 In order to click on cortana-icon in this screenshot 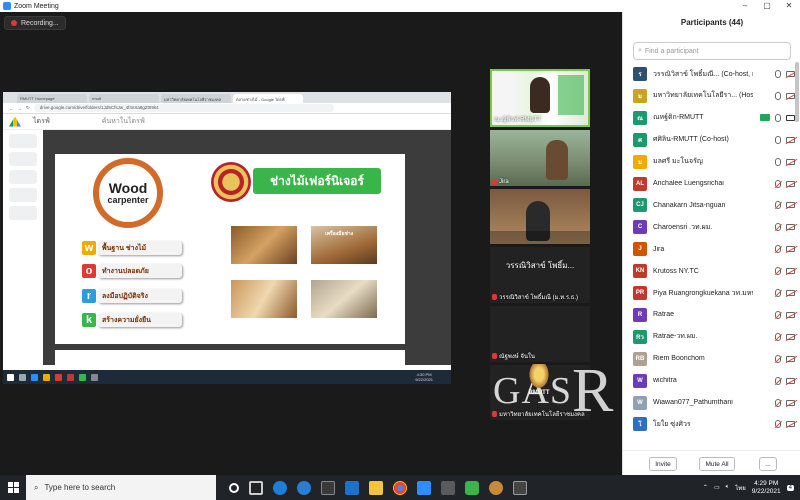, I will do `click(234, 487)`.